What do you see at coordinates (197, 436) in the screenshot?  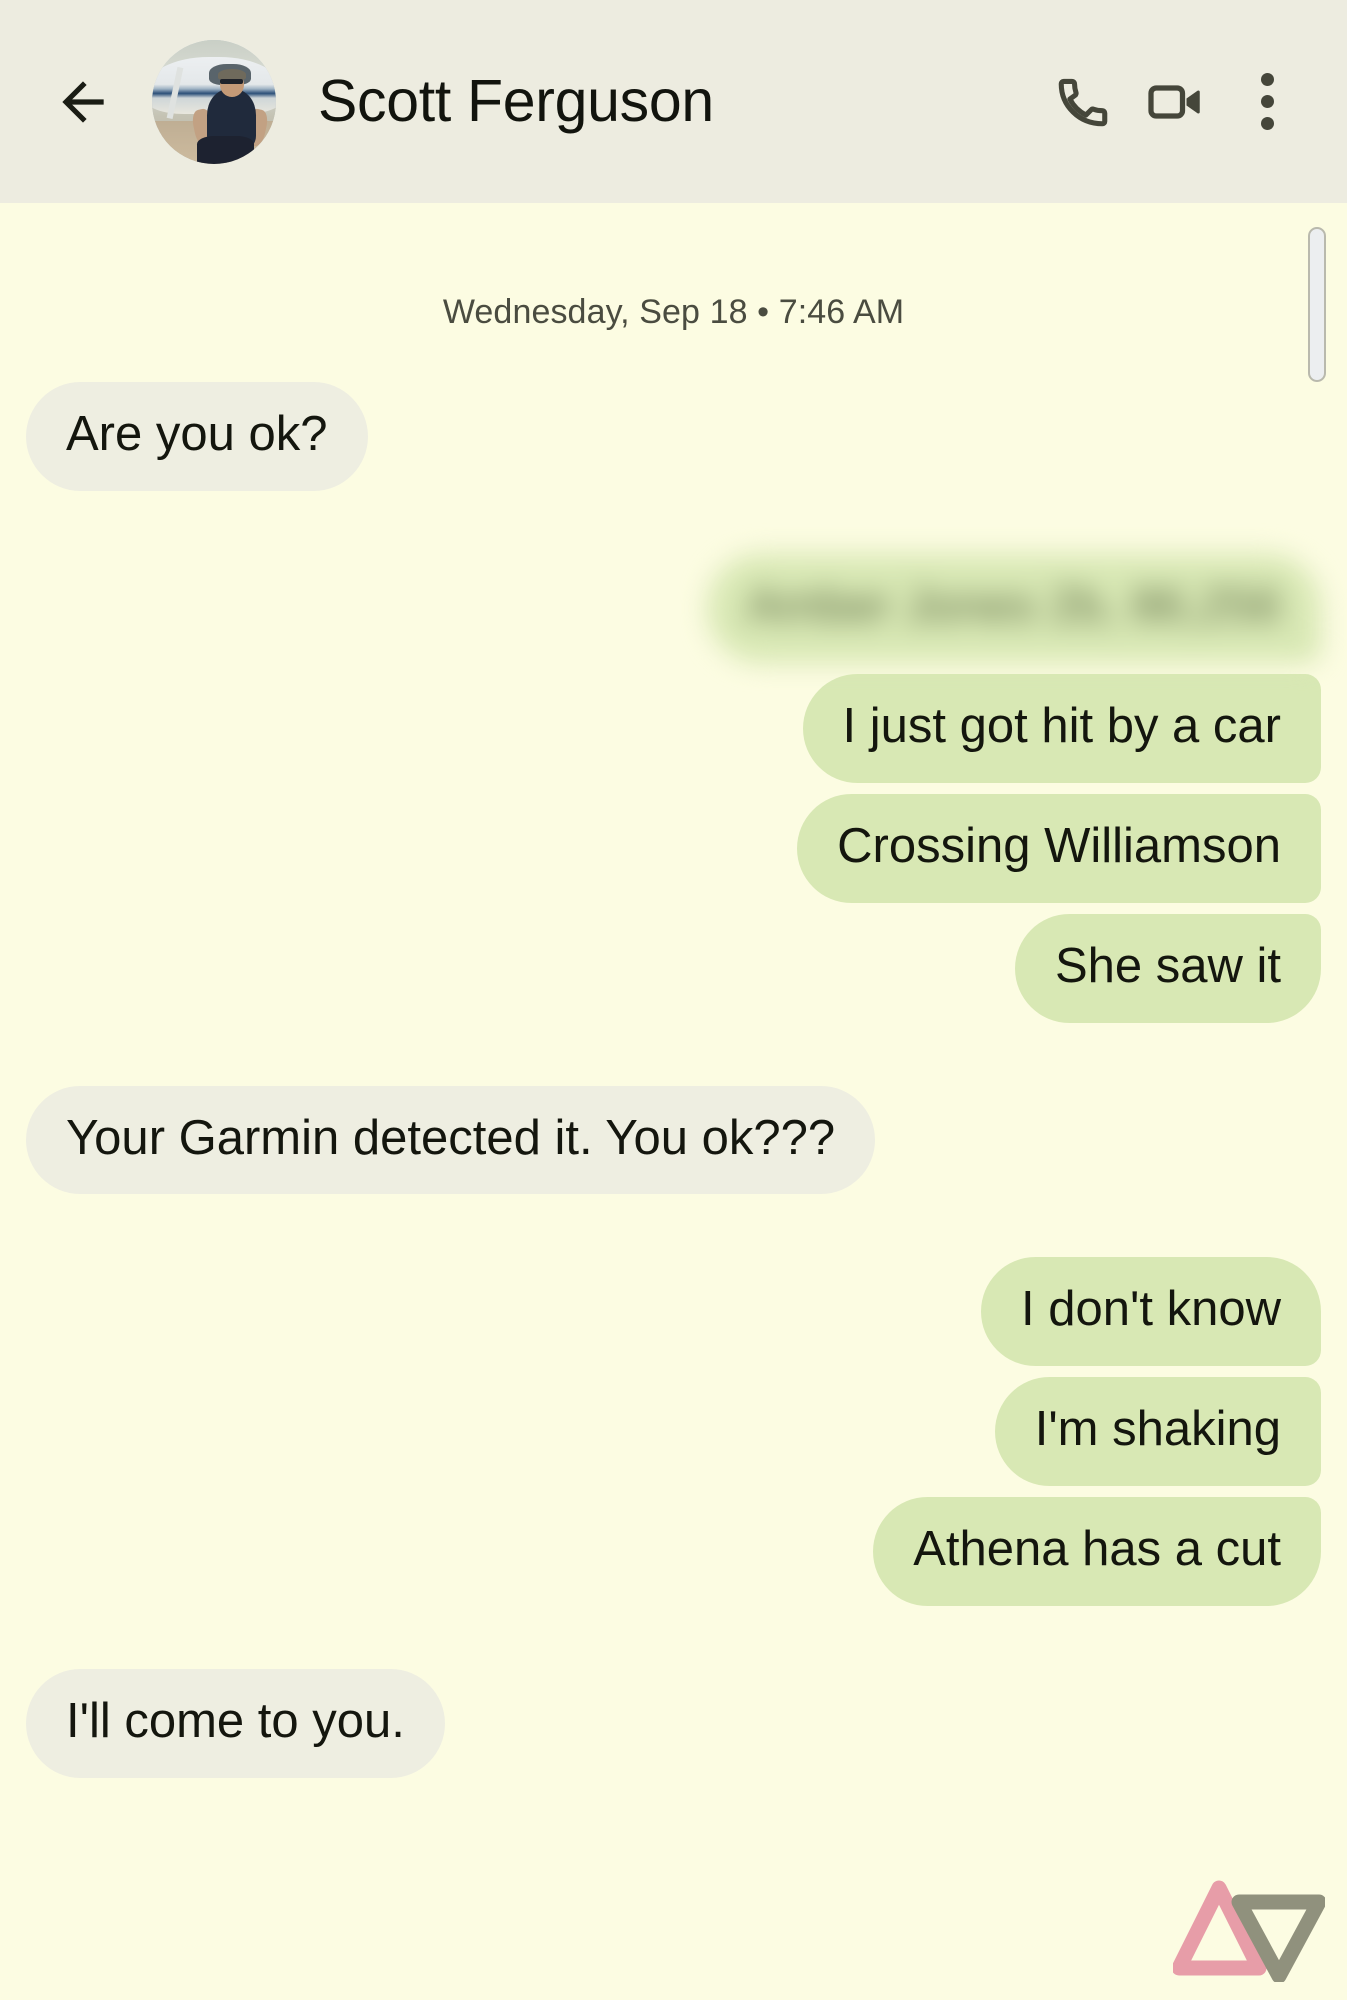 I see `message-bubble-incoming: Are you ok?` at bounding box center [197, 436].